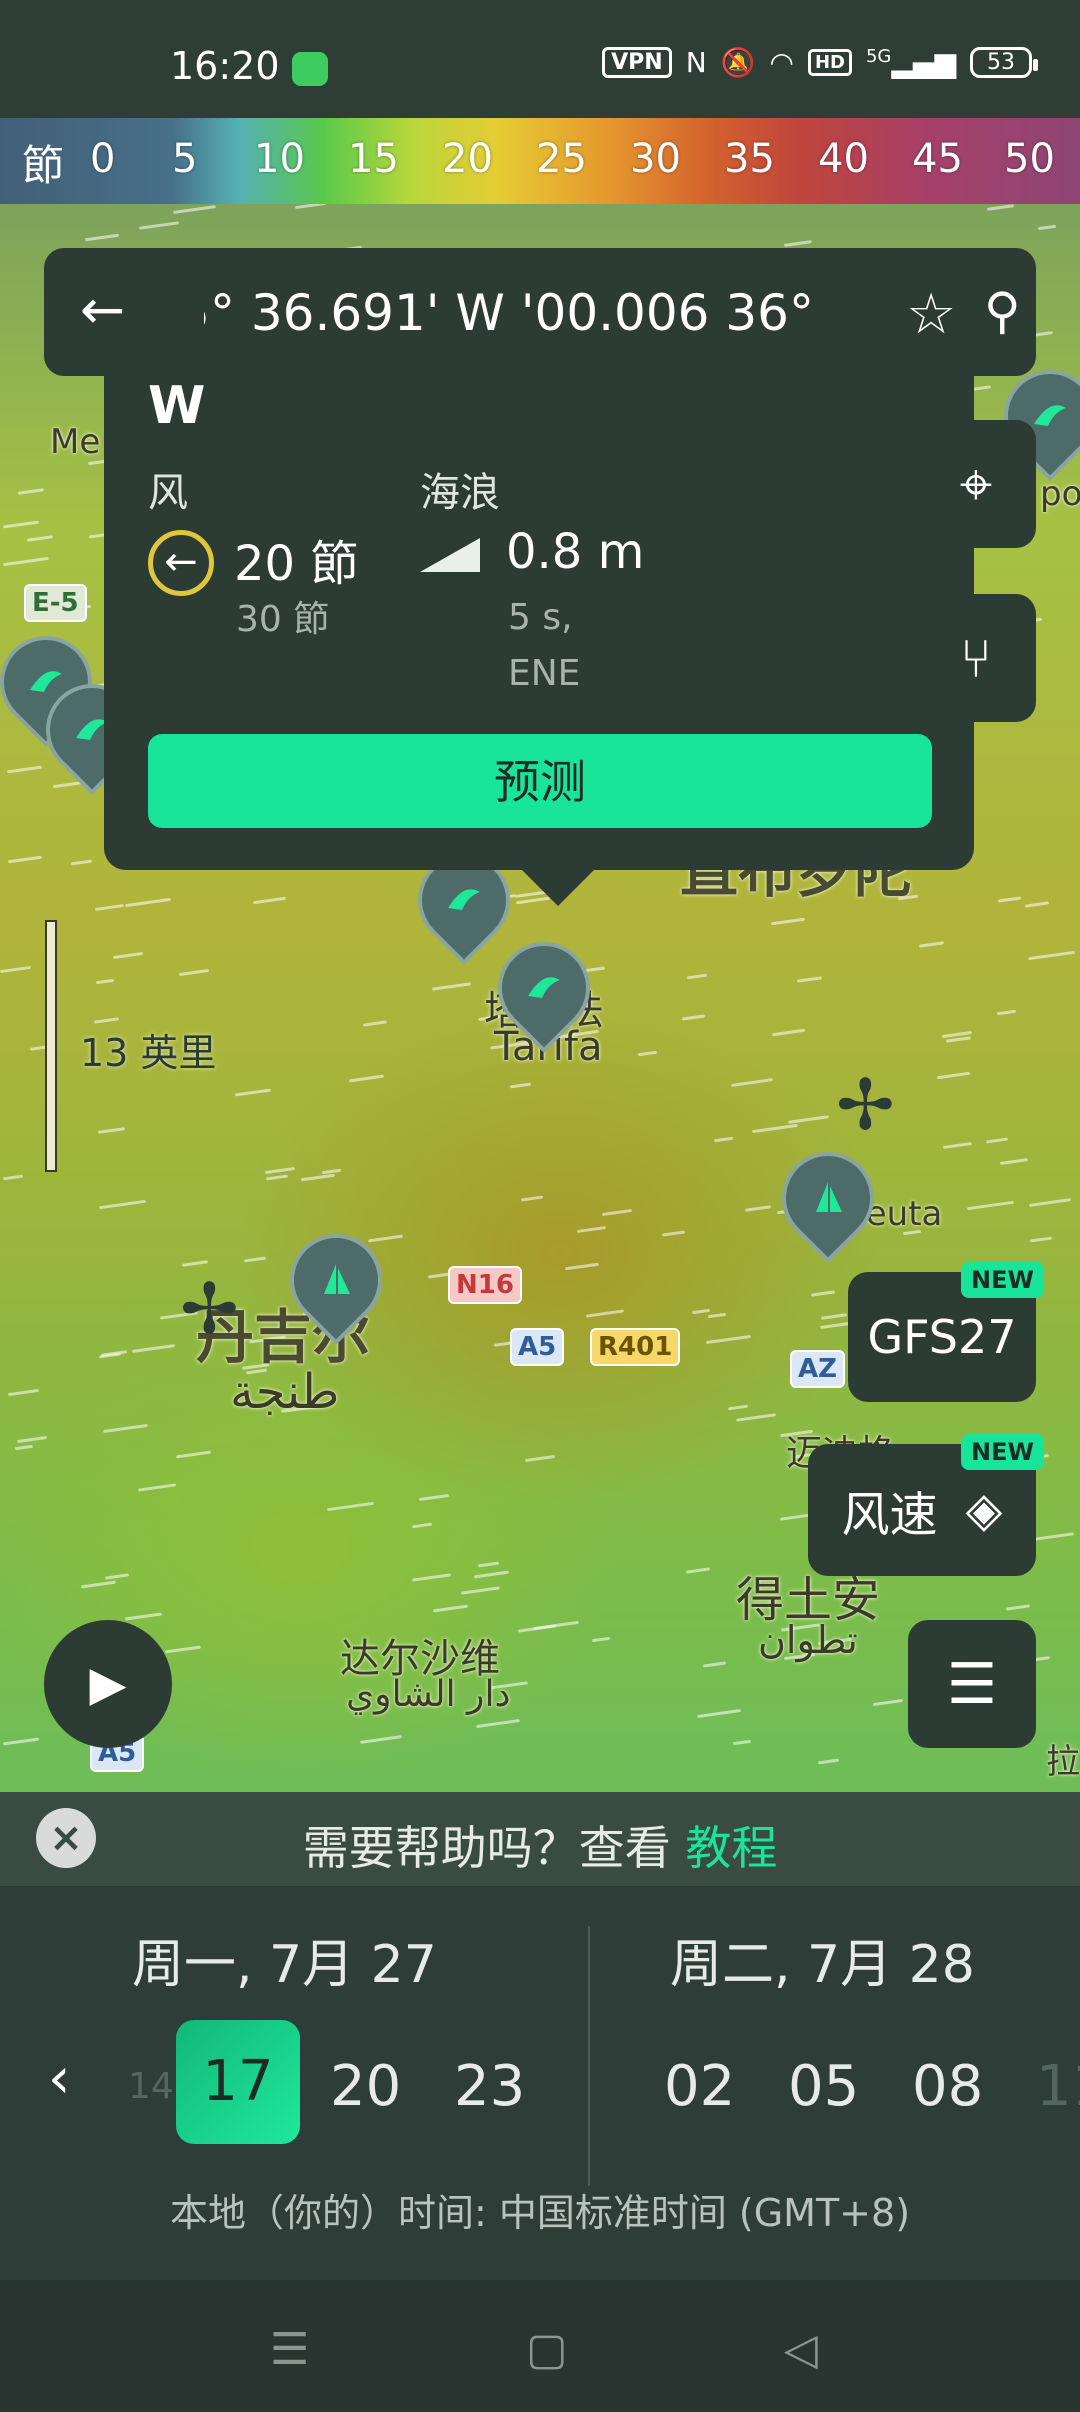 The height and width of the screenshot is (2412, 1080). What do you see at coordinates (59, 2078) in the screenshot?
I see `chevron-left-icon: ‹` at bounding box center [59, 2078].